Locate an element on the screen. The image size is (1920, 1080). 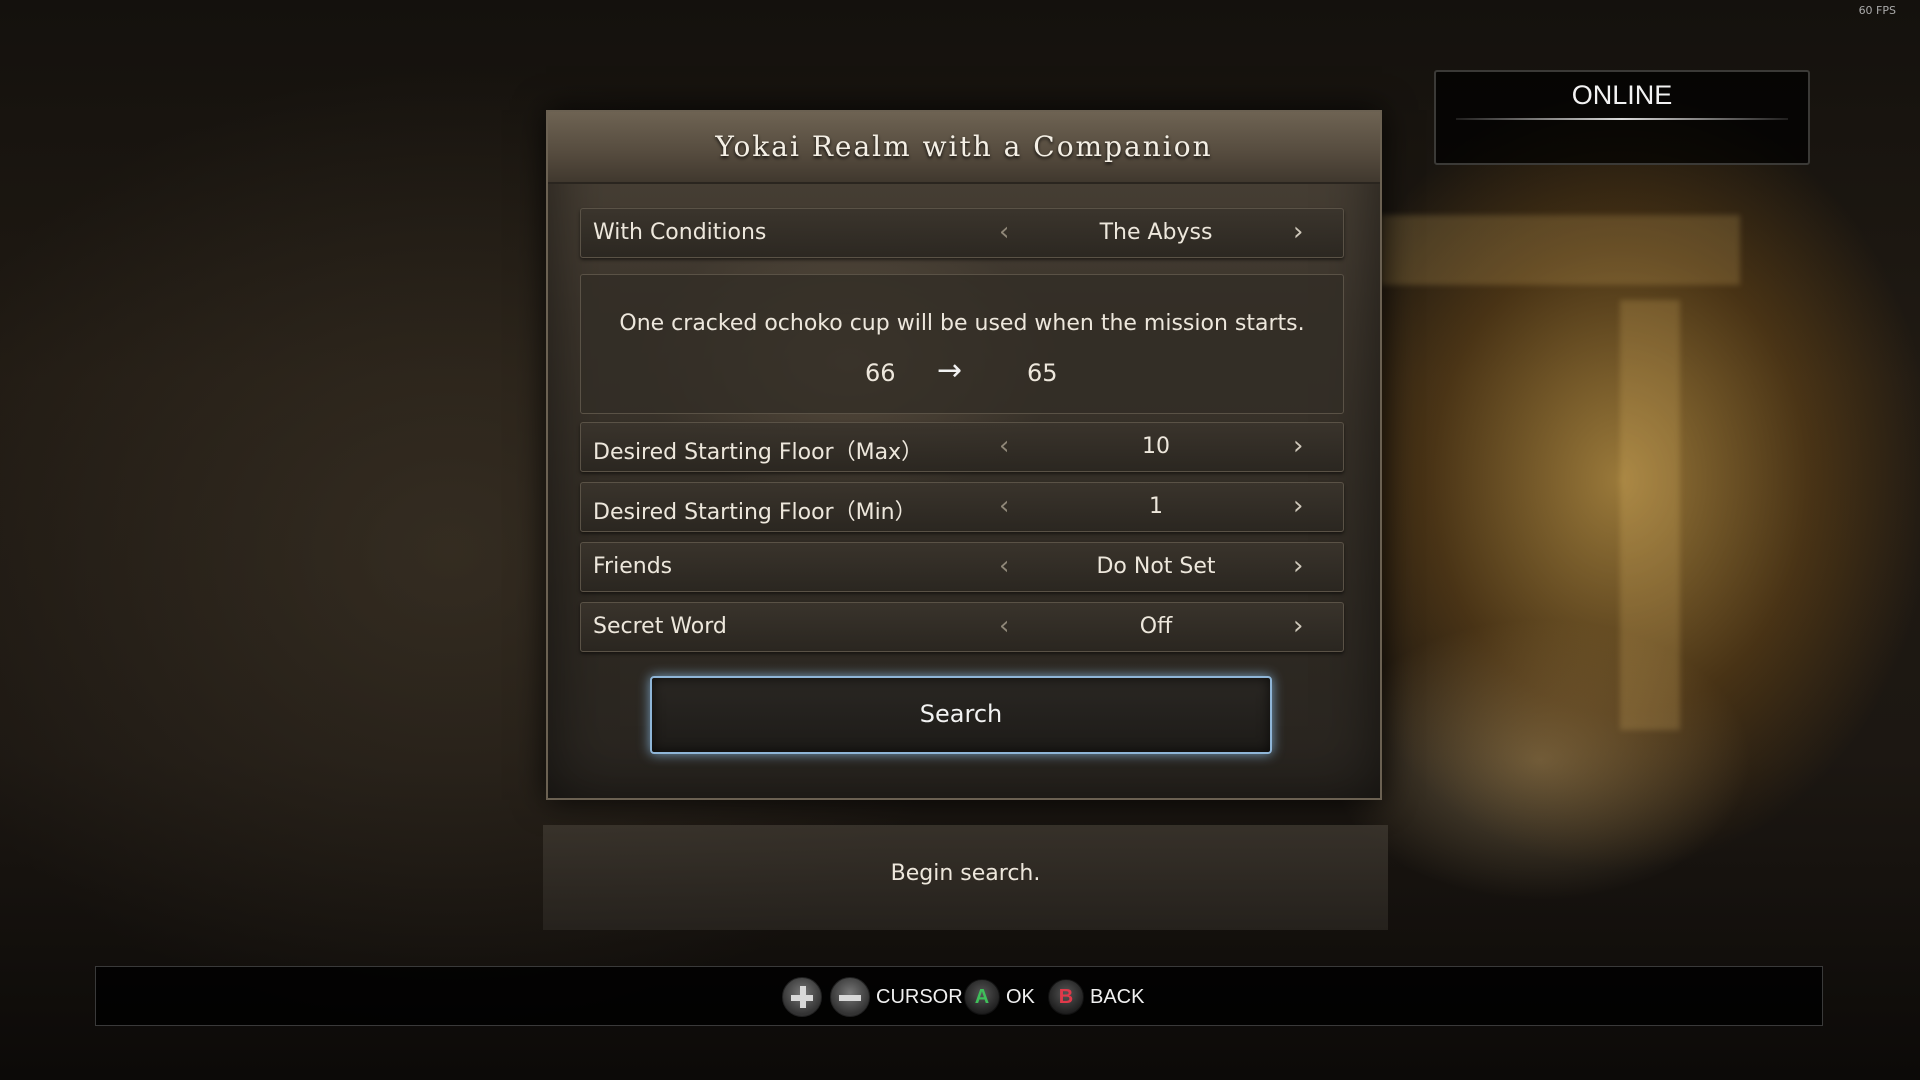
b-button-icon: B is located at coordinates (1066, 997).